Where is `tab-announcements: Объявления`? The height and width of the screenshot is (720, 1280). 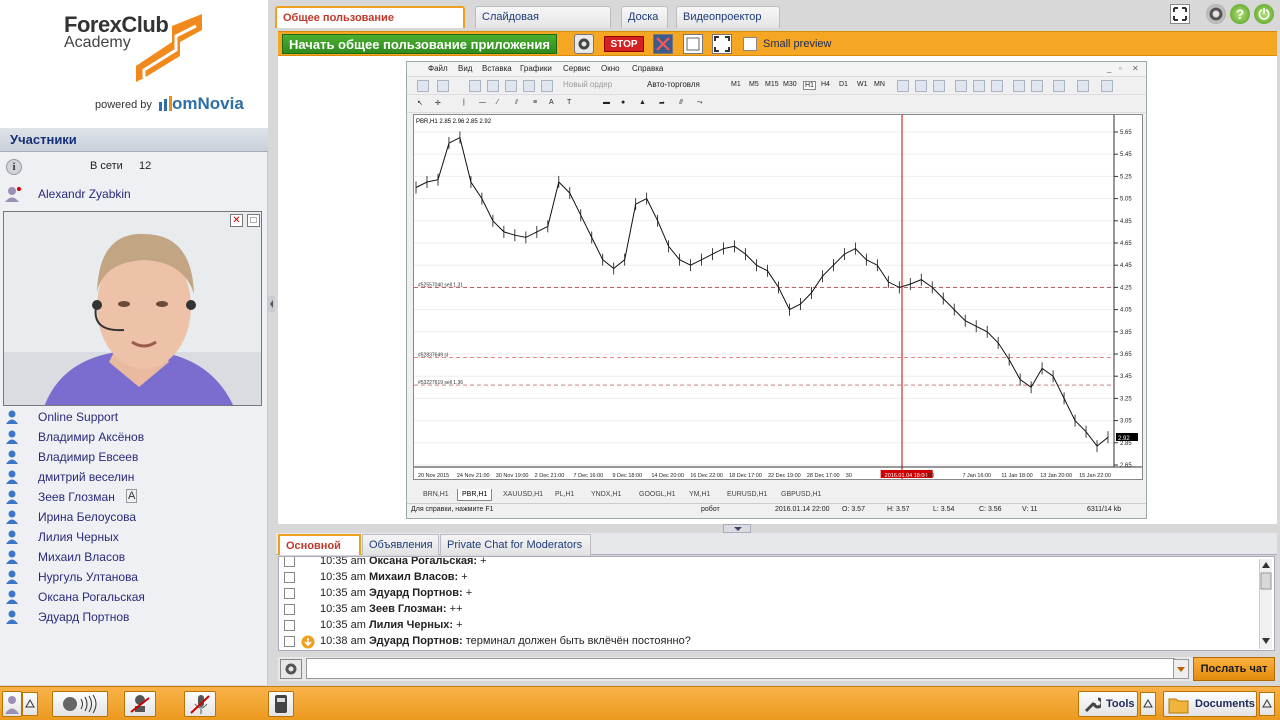 tab-announcements: Объявления is located at coordinates (400, 544).